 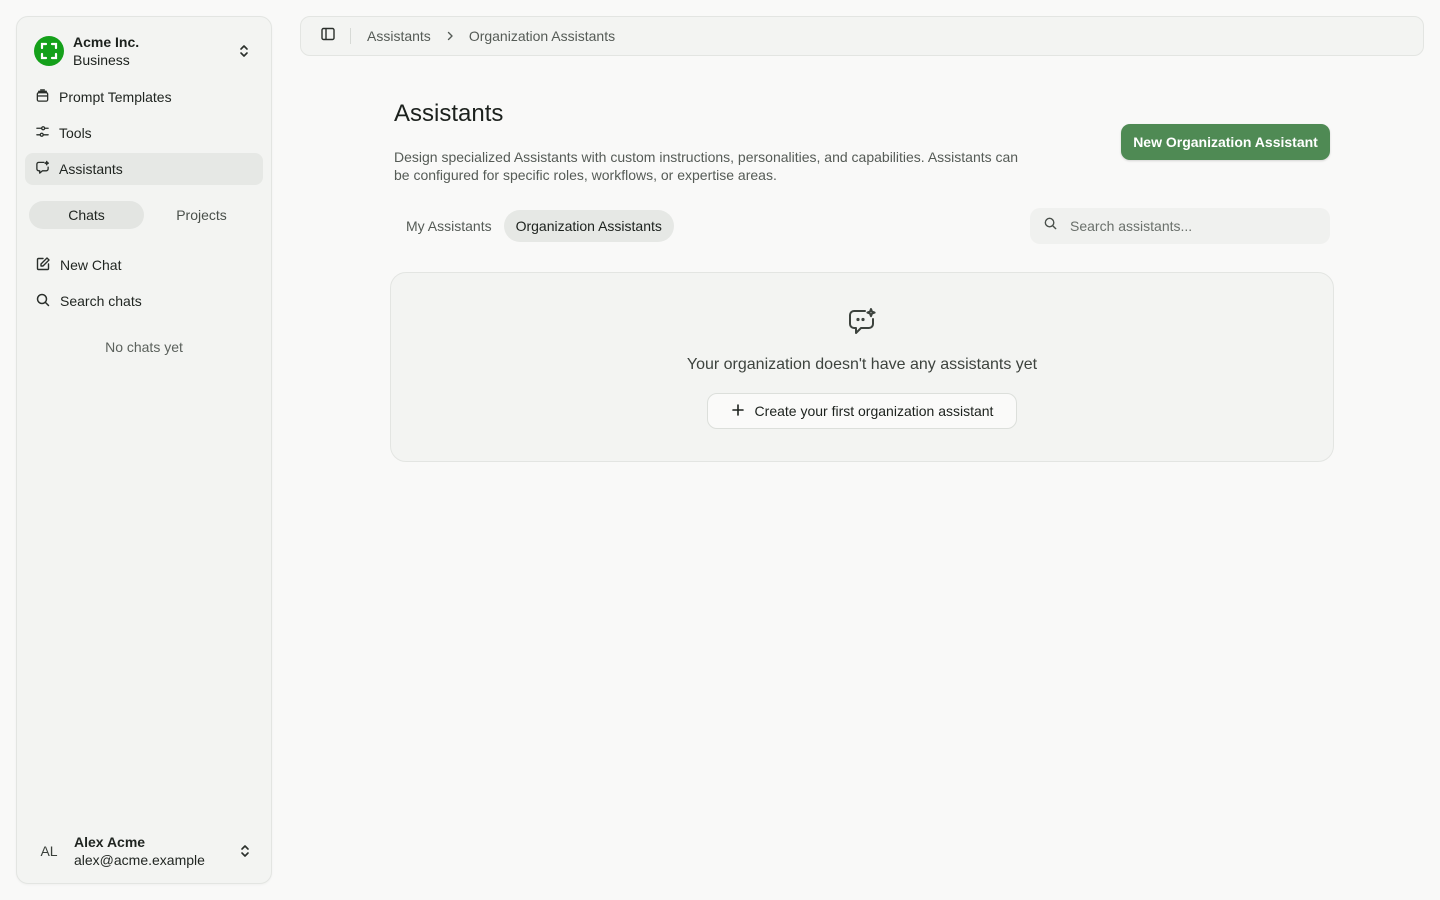 I want to click on search-assistants-input, so click(x=1190, y=226).